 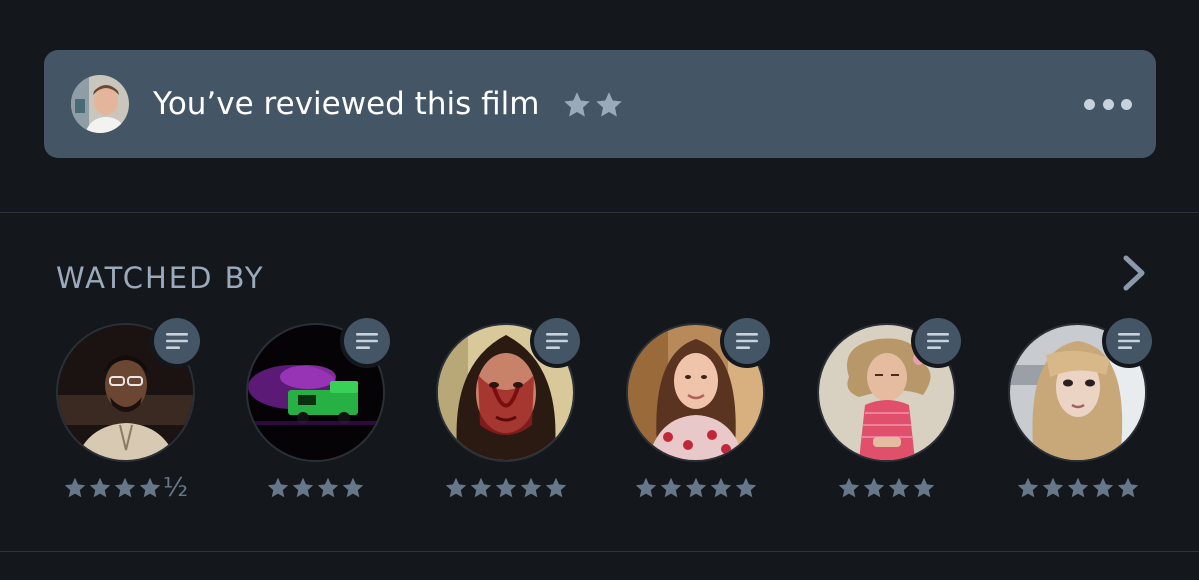 What do you see at coordinates (160, 278) in the screenshot?
I see `section-title: WATCHED BY` at bounding box center [160, 278].